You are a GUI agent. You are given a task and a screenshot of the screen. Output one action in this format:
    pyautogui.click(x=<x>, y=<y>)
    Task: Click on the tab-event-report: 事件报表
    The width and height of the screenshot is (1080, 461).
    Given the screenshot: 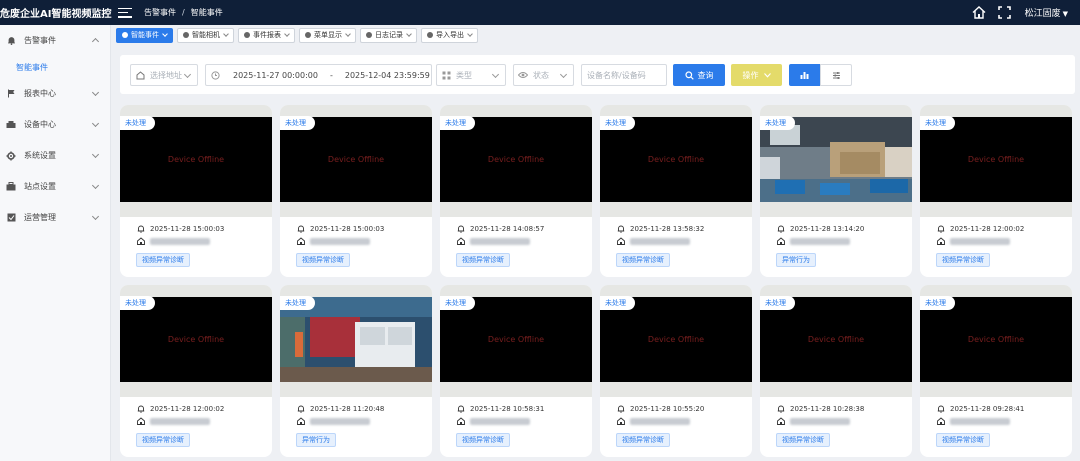 What is the action you would take?
    pyautogui.click(x=266, y=35)
    